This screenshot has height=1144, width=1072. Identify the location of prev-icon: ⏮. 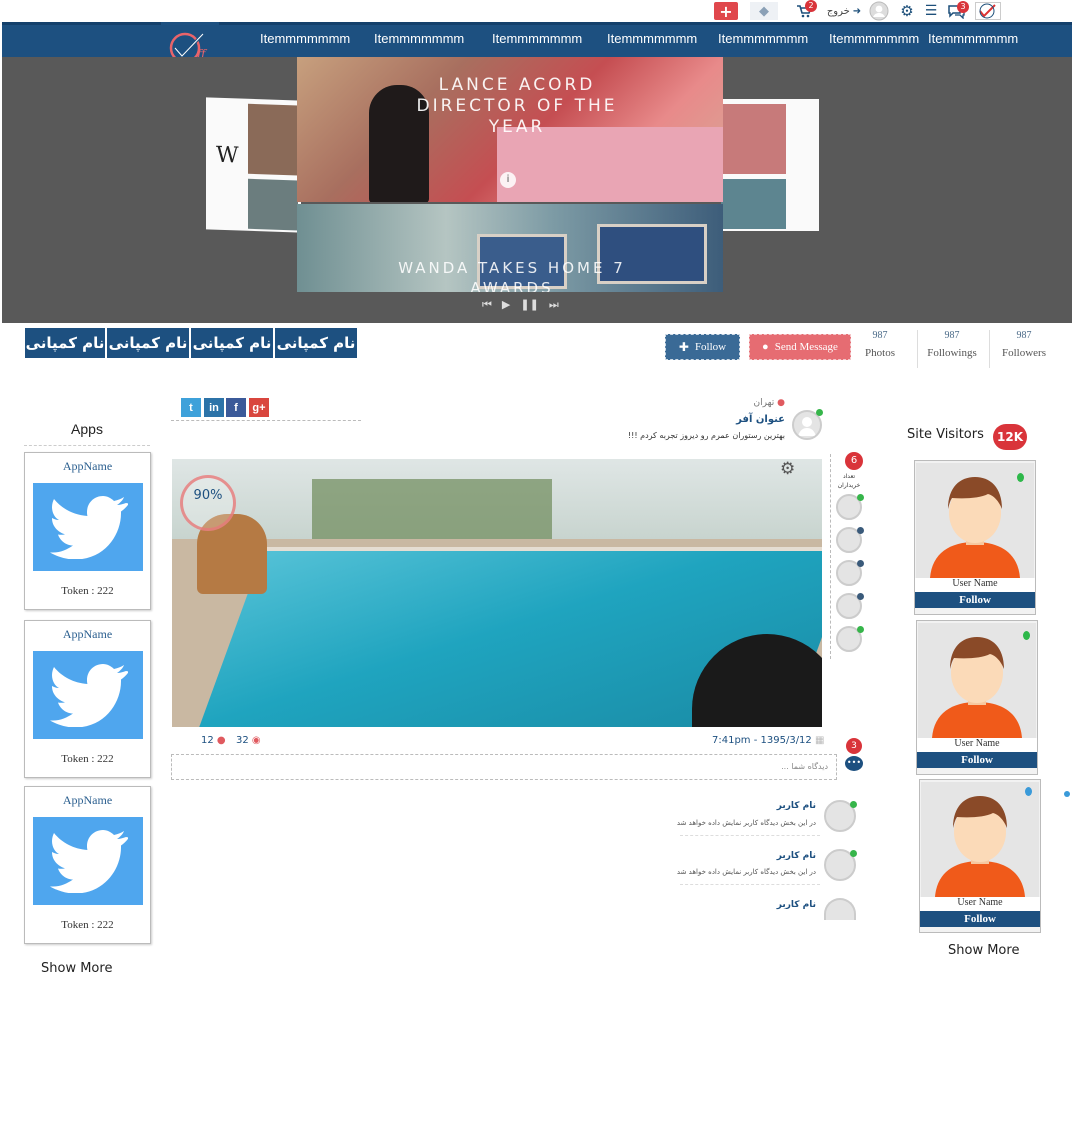
(487, 305).